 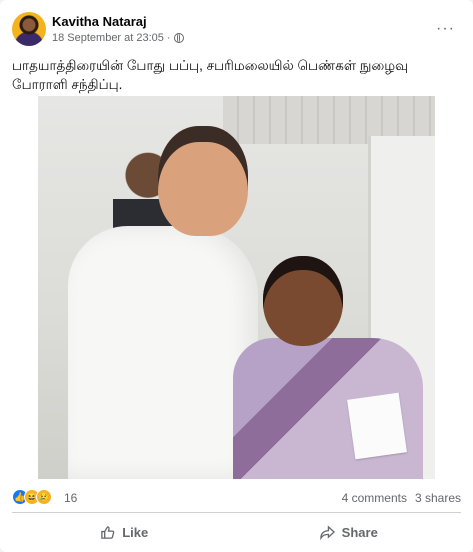 I want to click on share-label: Share, so click(x=359, y=532).